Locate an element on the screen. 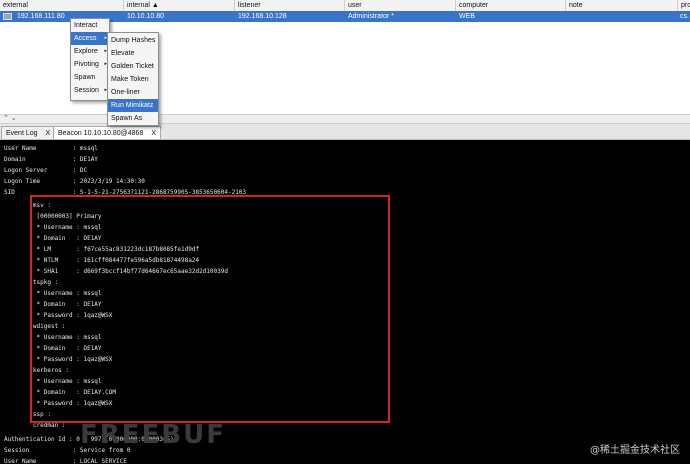 Image resolution: width=690 pixels, height=464 pixels. column-header-external: external is located at coordinates (62, 5).